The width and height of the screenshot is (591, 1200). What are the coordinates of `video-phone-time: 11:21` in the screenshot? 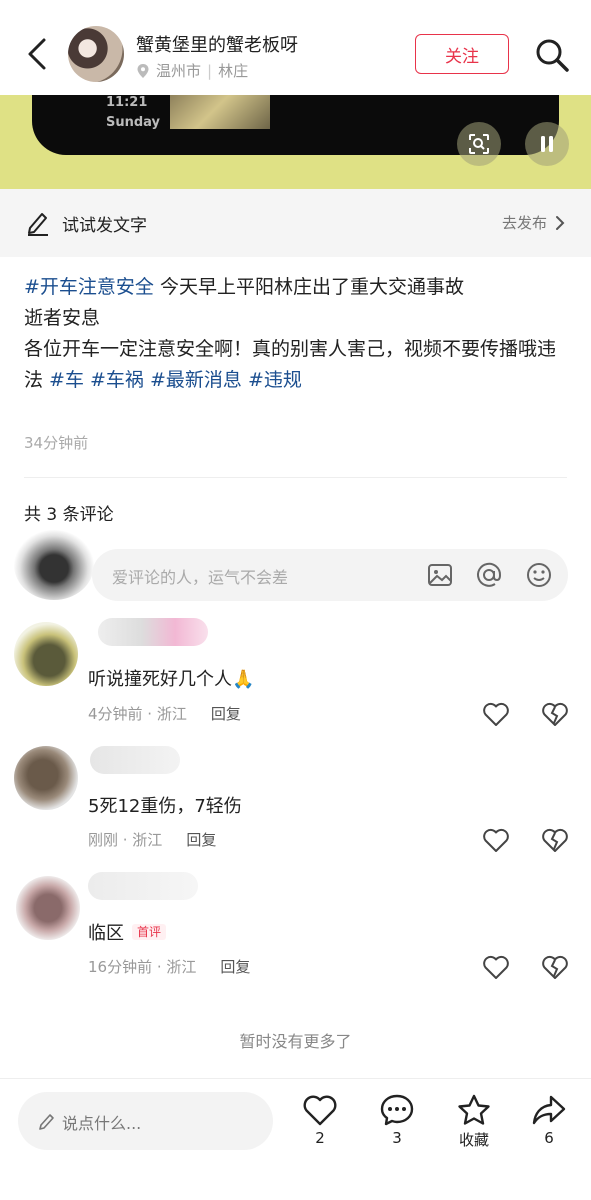 It's located at (127, 102).